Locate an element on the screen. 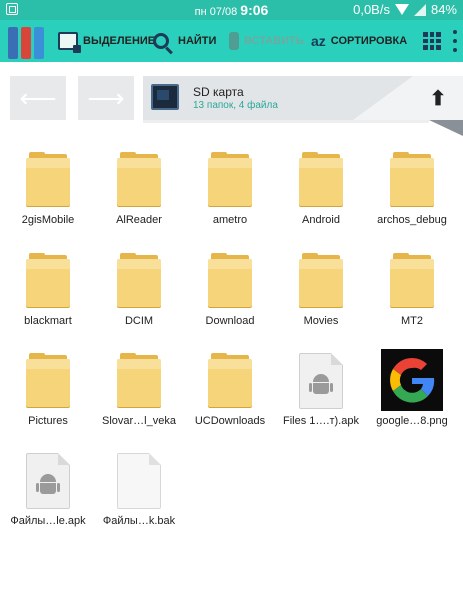 The width and height of the screenshot is (463, 600). file-item: 2gisMobile is located at coordinates (48, 197).